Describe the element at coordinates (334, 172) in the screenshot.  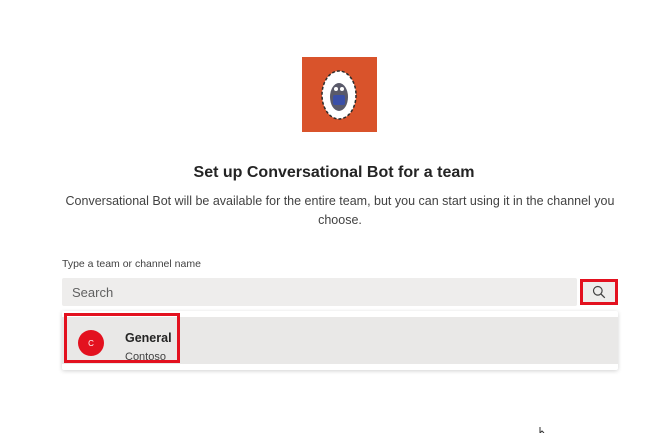
I see `page-title: Set up Conversational Bot for a team` at that location.